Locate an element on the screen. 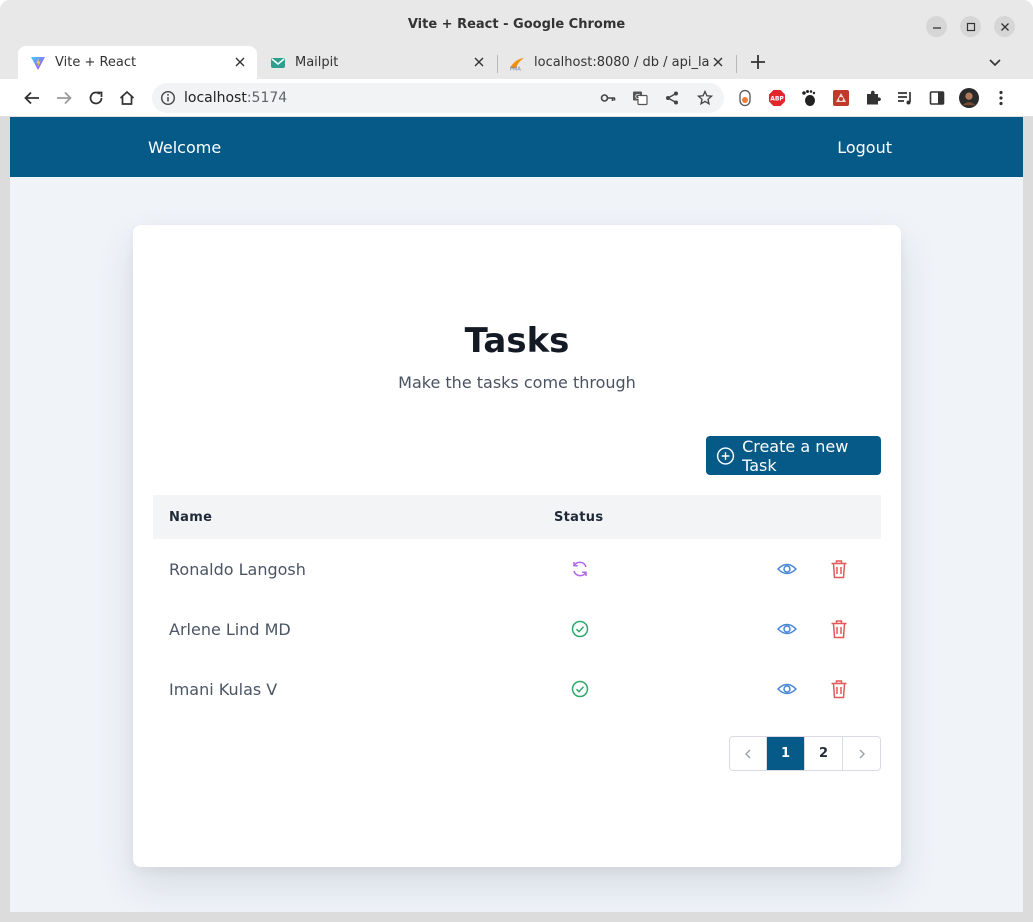 Image resolution: width=1033 pixels, height=922 pixels. svg-text: ABP is located at coordinates (777, 99).